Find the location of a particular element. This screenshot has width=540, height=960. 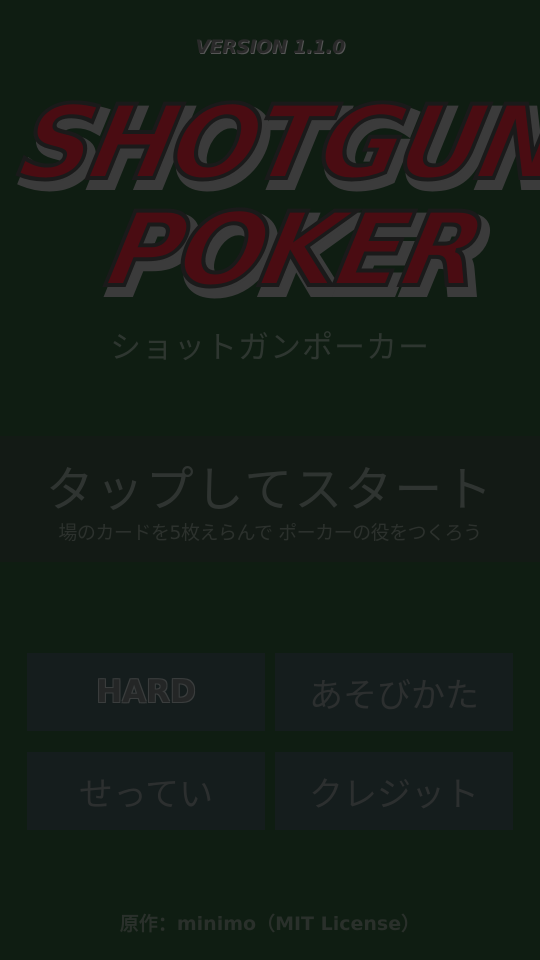

settings-button: せってい is located at coordinates (146, 791).